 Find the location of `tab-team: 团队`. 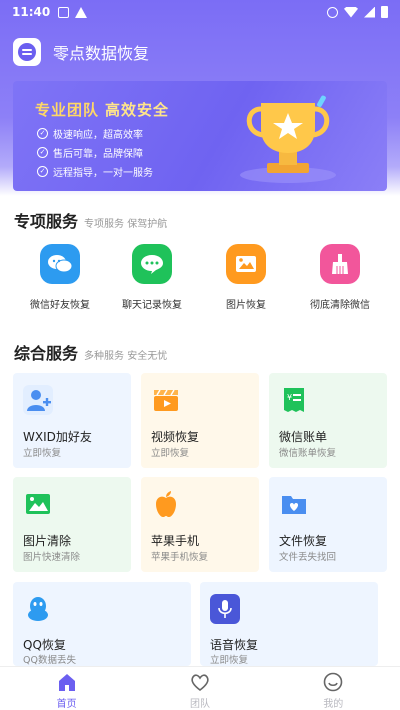

tab-team: 团队 is located at coordinates (199, 688).